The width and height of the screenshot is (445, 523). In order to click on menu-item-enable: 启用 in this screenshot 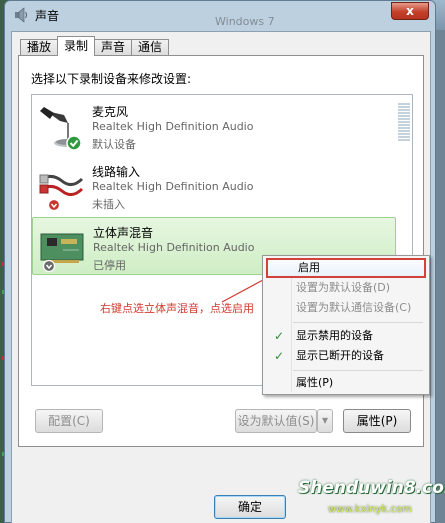, I will do `click(346, 268)`.